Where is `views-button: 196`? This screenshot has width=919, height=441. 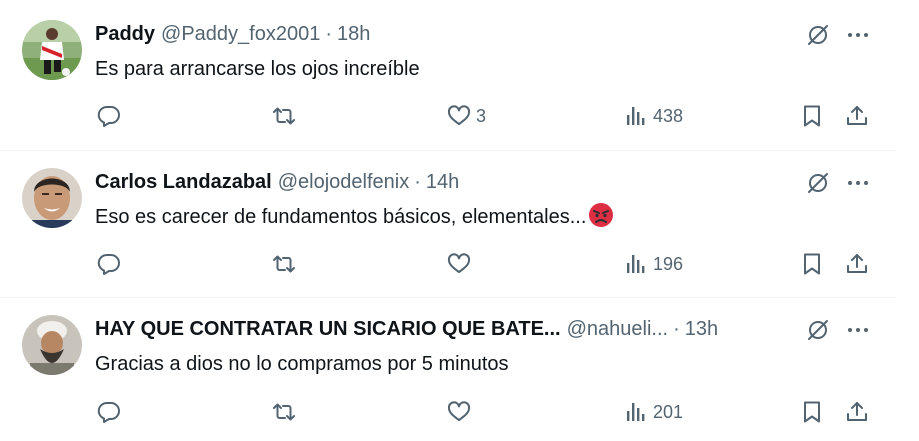 views-button: 196 is located at coordinates (653, 264).